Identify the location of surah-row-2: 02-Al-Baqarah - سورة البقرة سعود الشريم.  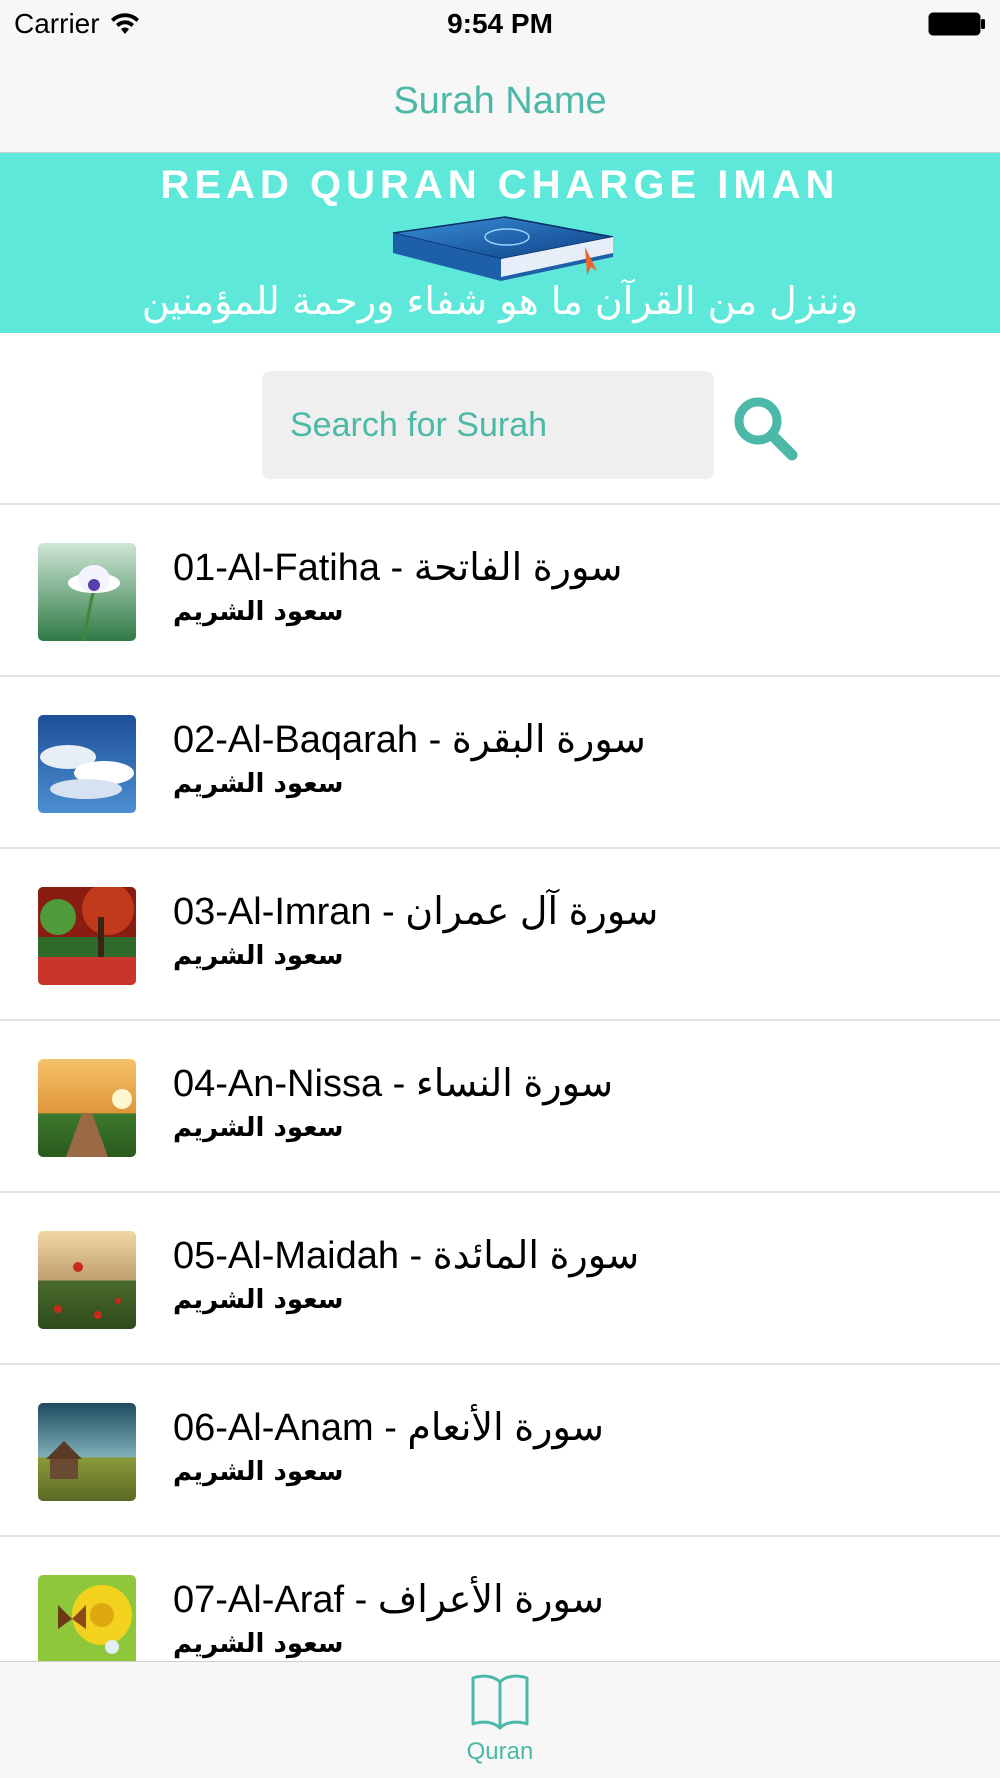
(500, 763).